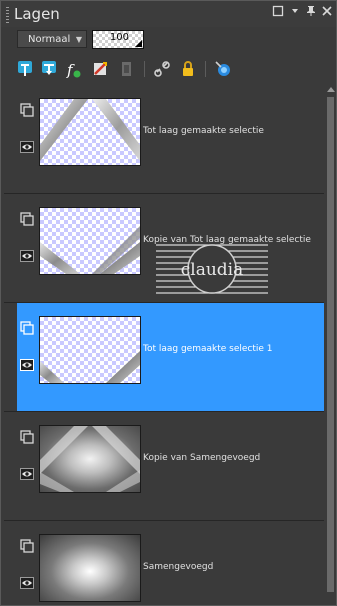 The width and height of the screenshot is (337, 606). I want to click on blend-mode-value: Normaal, so click(49, 39).